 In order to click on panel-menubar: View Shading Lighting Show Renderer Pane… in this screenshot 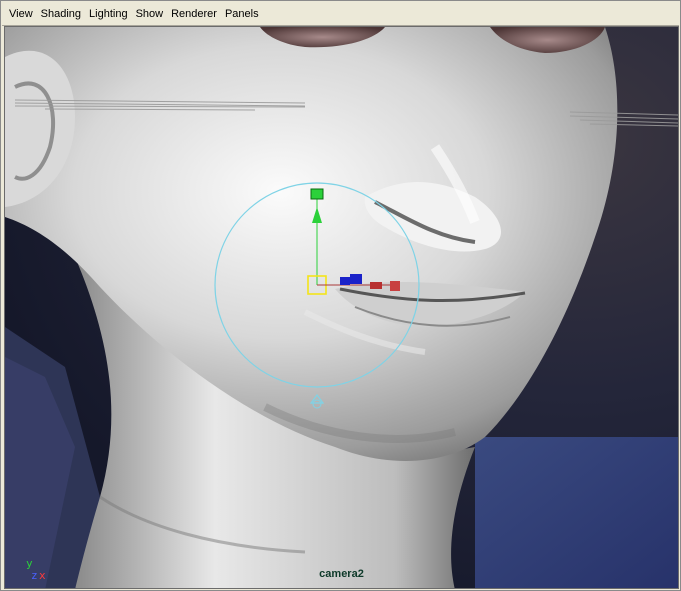, I will do `click(340, 14)`.